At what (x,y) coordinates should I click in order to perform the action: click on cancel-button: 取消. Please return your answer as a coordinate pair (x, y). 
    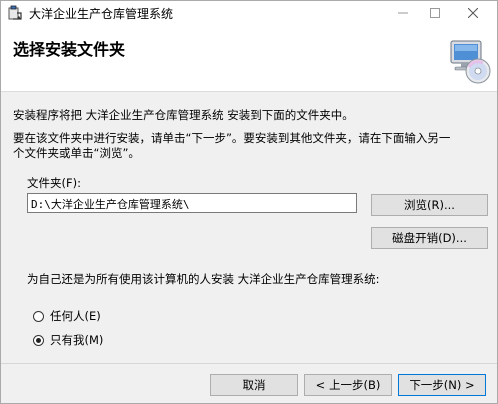
    Looking at the image, I should click on (254, 385).